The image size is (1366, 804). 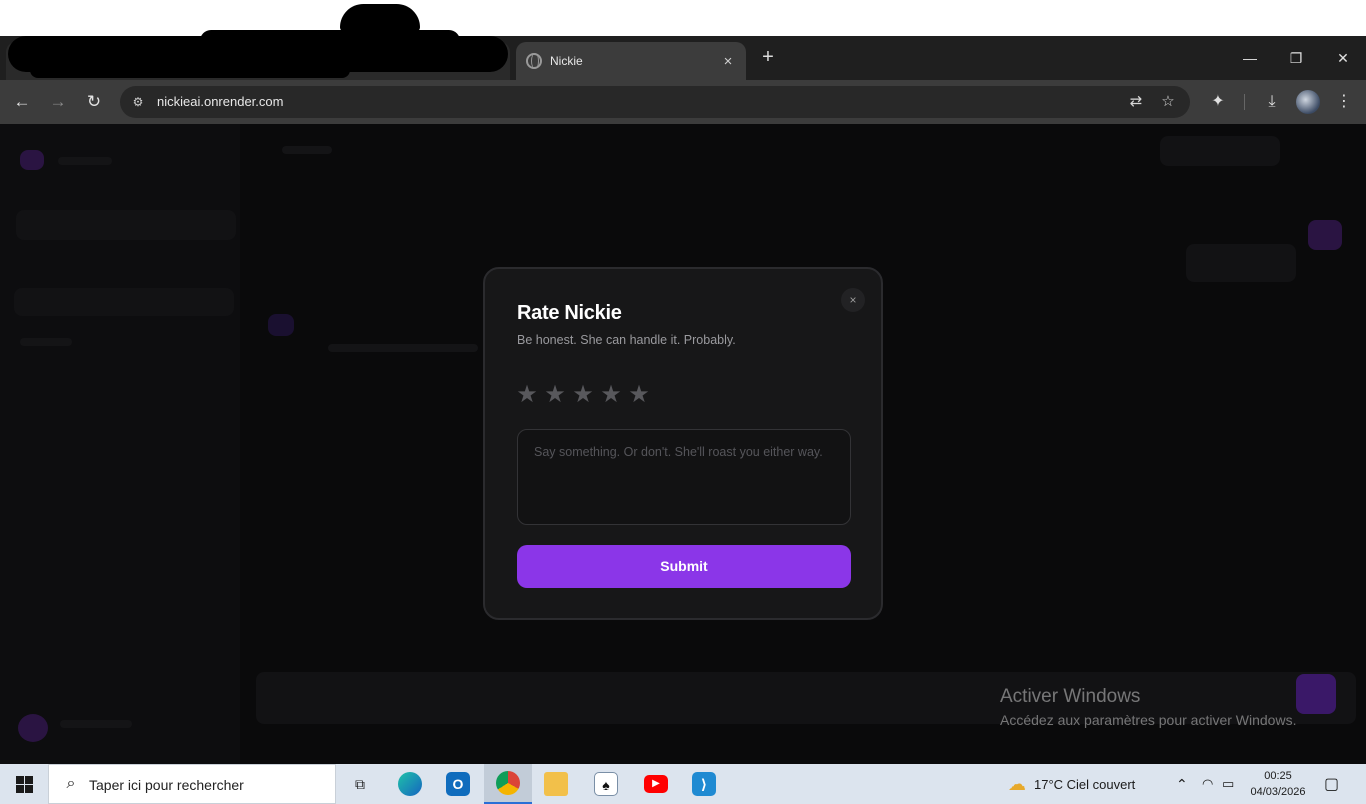 What do you see at coordinates (684, 566) in the screenshot?
I see `submit-button: Submit` at bounding box center [684, 566].